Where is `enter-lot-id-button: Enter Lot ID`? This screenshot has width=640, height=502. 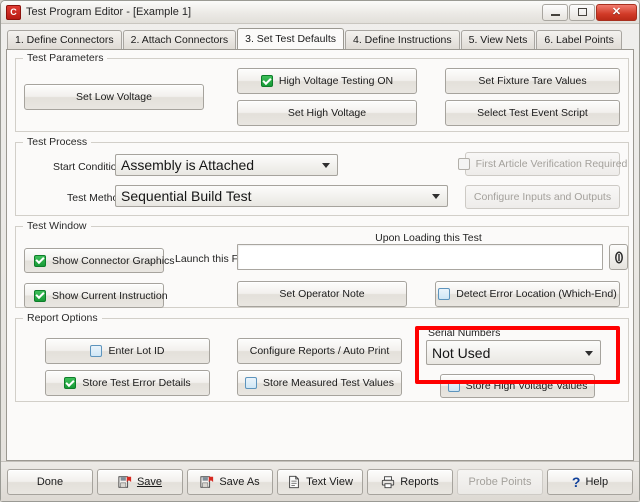
enter-lot-id-button: Enter Lot ID is located at coordinates (127, 351).